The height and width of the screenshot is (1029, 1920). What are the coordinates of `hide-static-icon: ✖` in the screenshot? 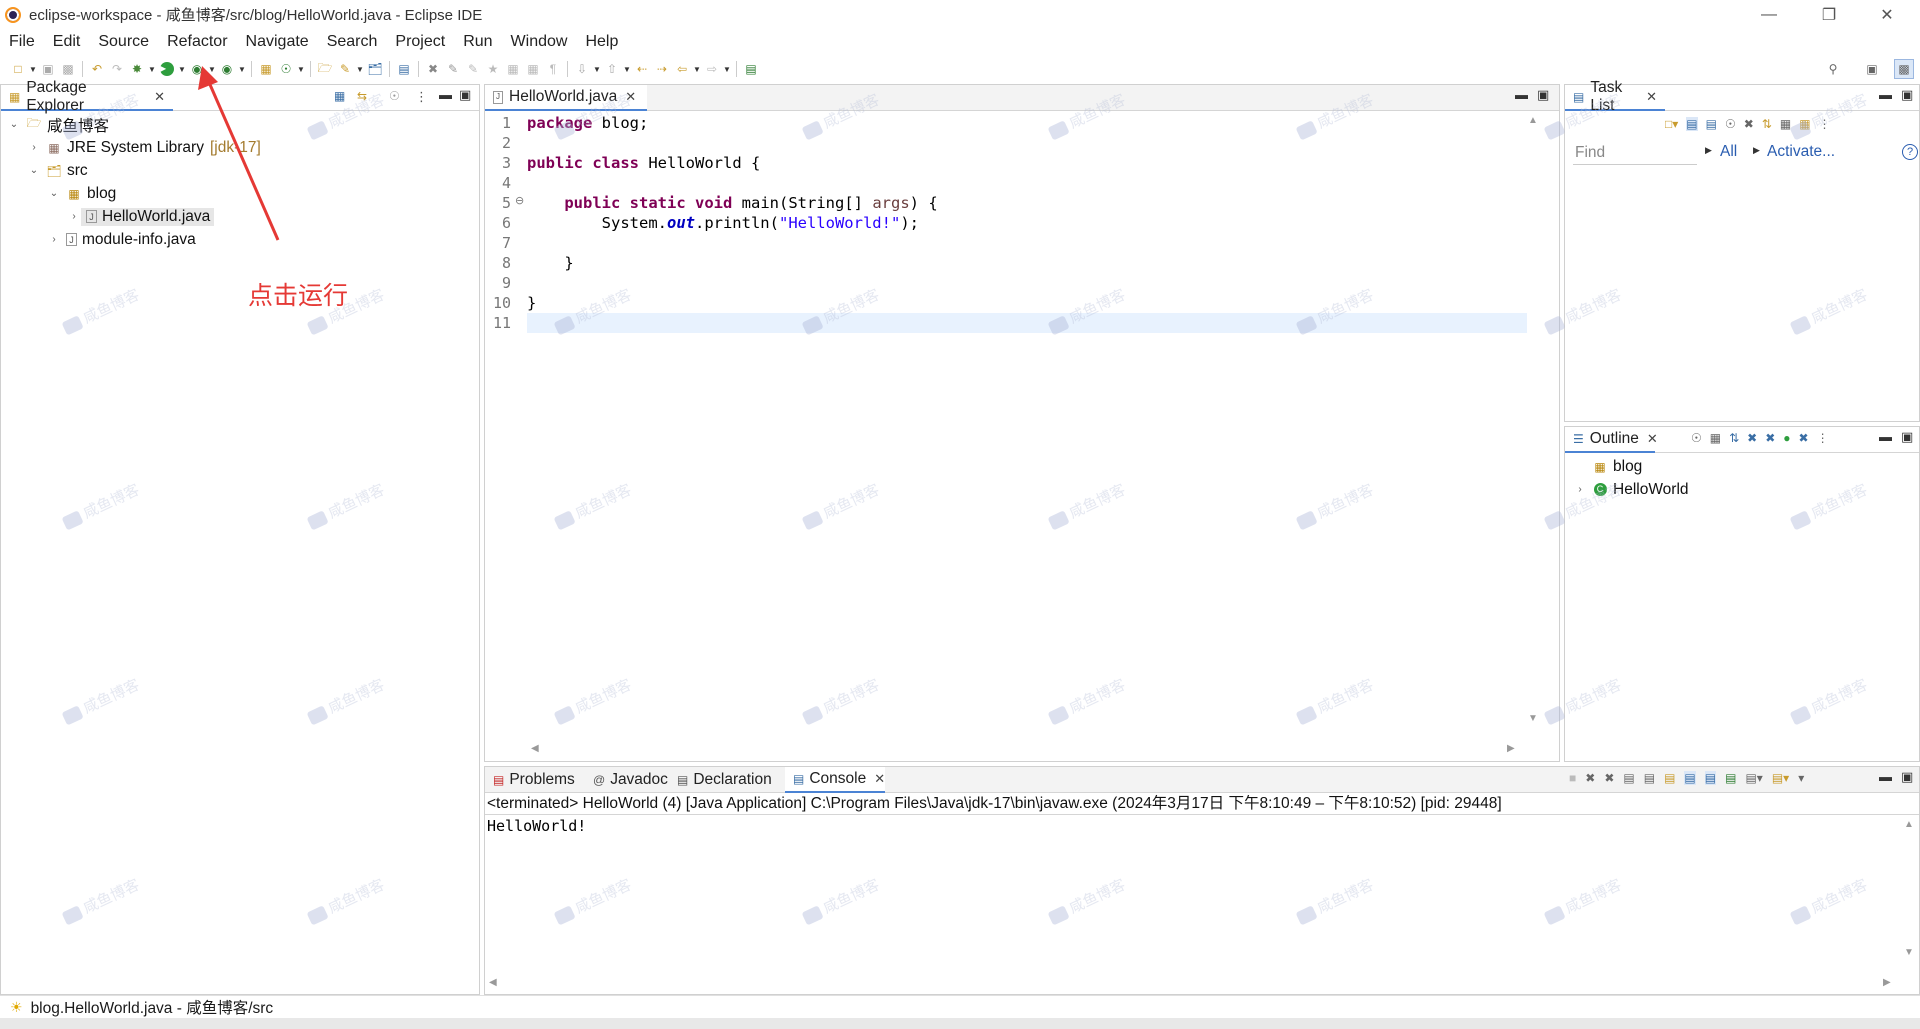 It's located at (1770, 438).